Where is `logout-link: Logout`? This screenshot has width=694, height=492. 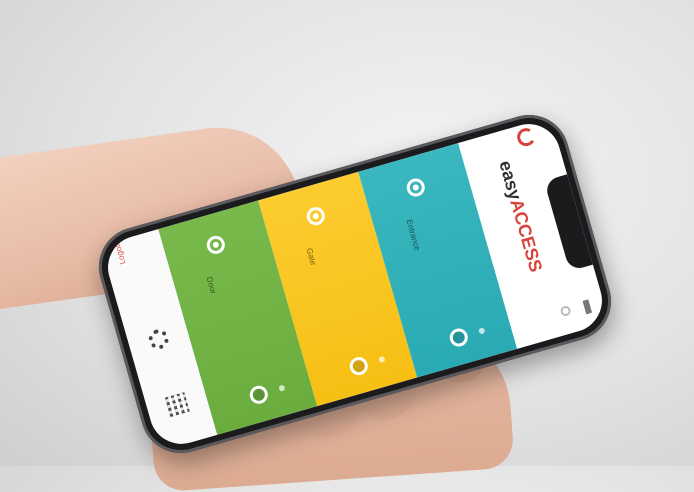
logout-link: Logout is located at coordinates (119, 252).